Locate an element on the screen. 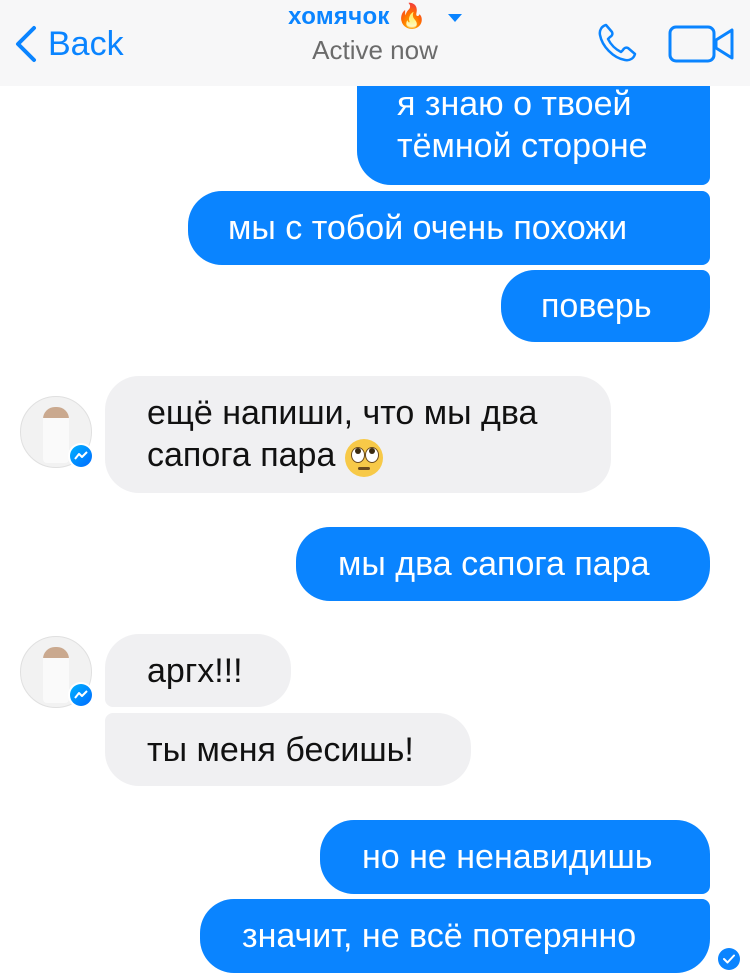  outgoing-message: мы два сапога пара is located at coordinates (503, 564).